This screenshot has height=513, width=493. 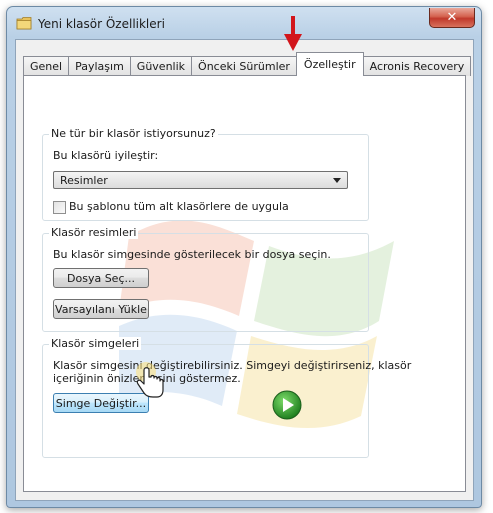 I want to click on optimize-dropdown-value: Resimler, so click(x=84, y=180).